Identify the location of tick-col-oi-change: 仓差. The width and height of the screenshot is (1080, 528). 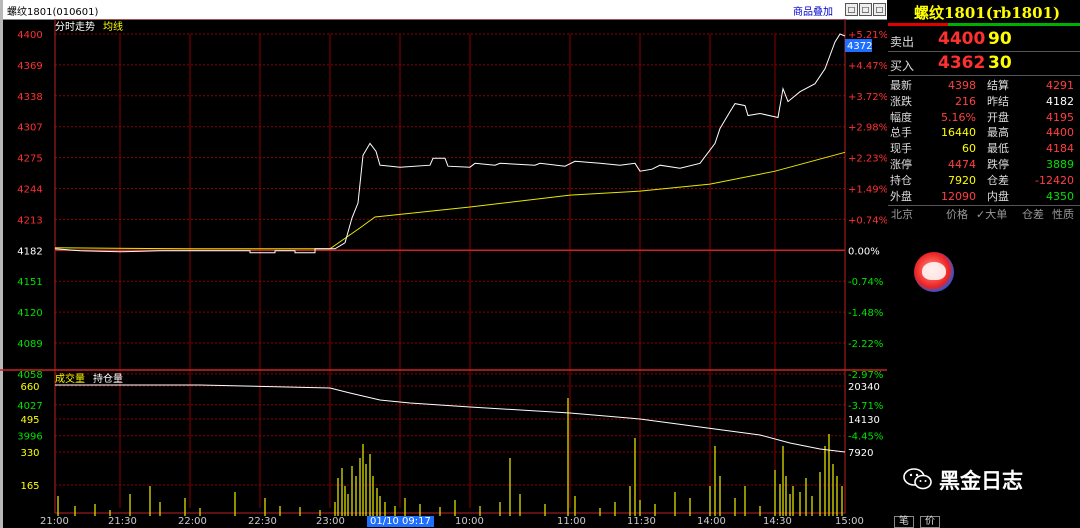
(1033, 214).